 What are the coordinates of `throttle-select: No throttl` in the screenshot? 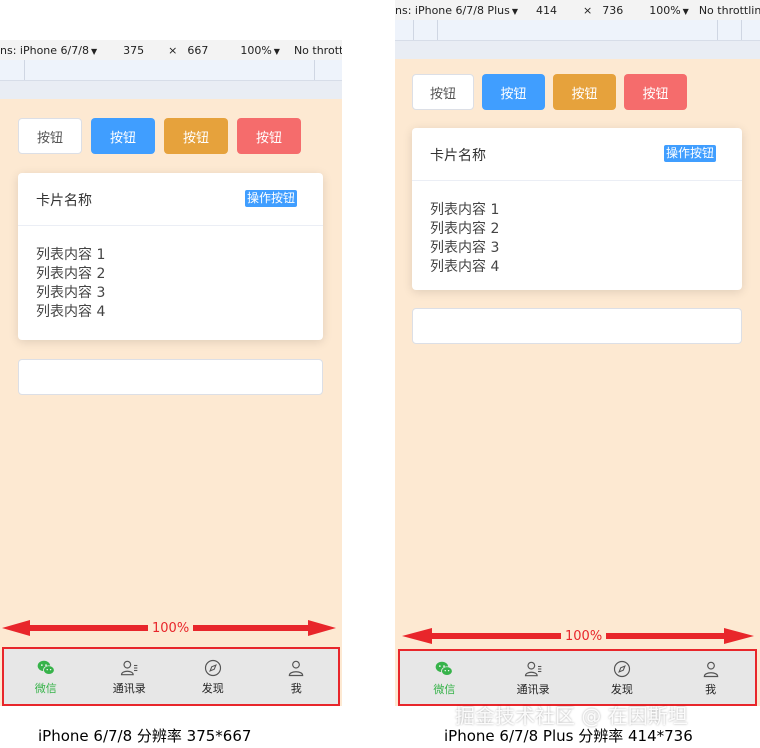 It's located at (318, 50).